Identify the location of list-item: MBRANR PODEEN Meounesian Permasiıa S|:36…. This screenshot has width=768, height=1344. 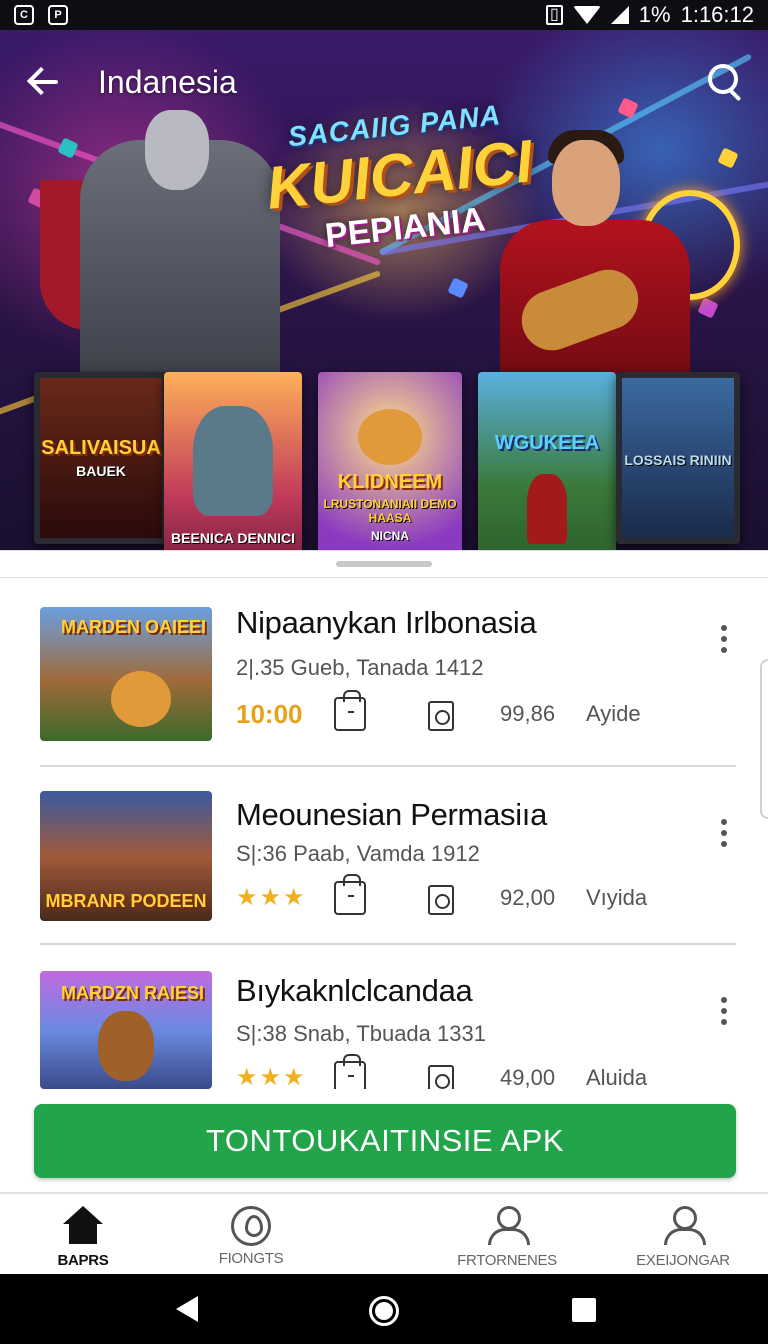
(388, 866).